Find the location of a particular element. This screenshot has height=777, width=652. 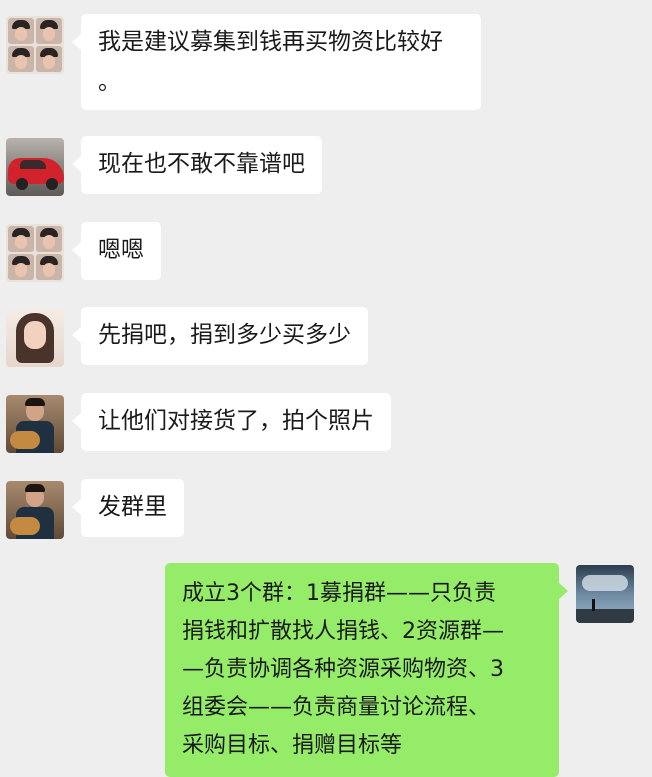

message-text-line: 嗯嗯 is located at coordinates (121, 250).